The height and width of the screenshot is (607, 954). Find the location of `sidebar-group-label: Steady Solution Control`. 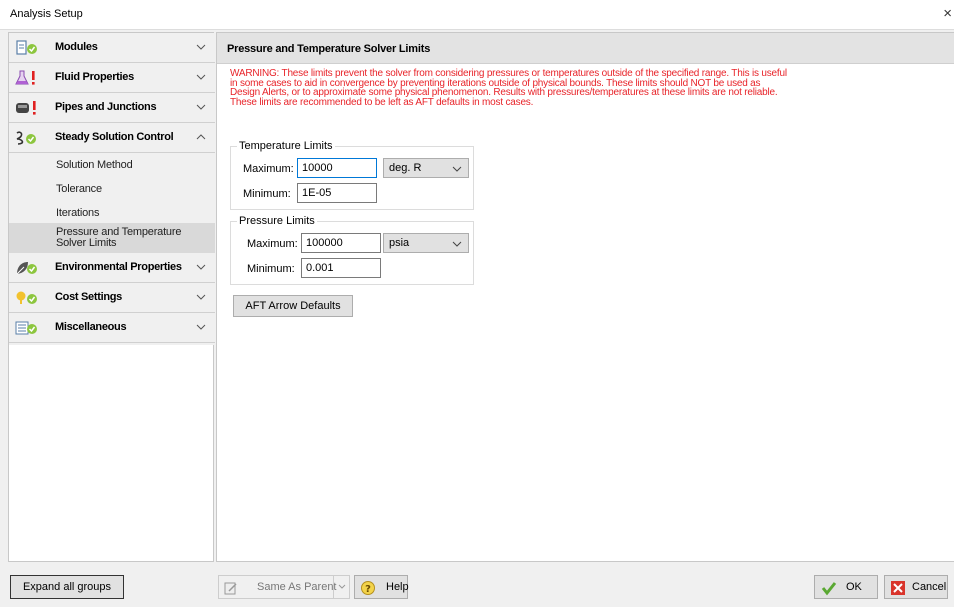

sidebar-group-label: Steady Solution Control is located at coordinates (114, 137).